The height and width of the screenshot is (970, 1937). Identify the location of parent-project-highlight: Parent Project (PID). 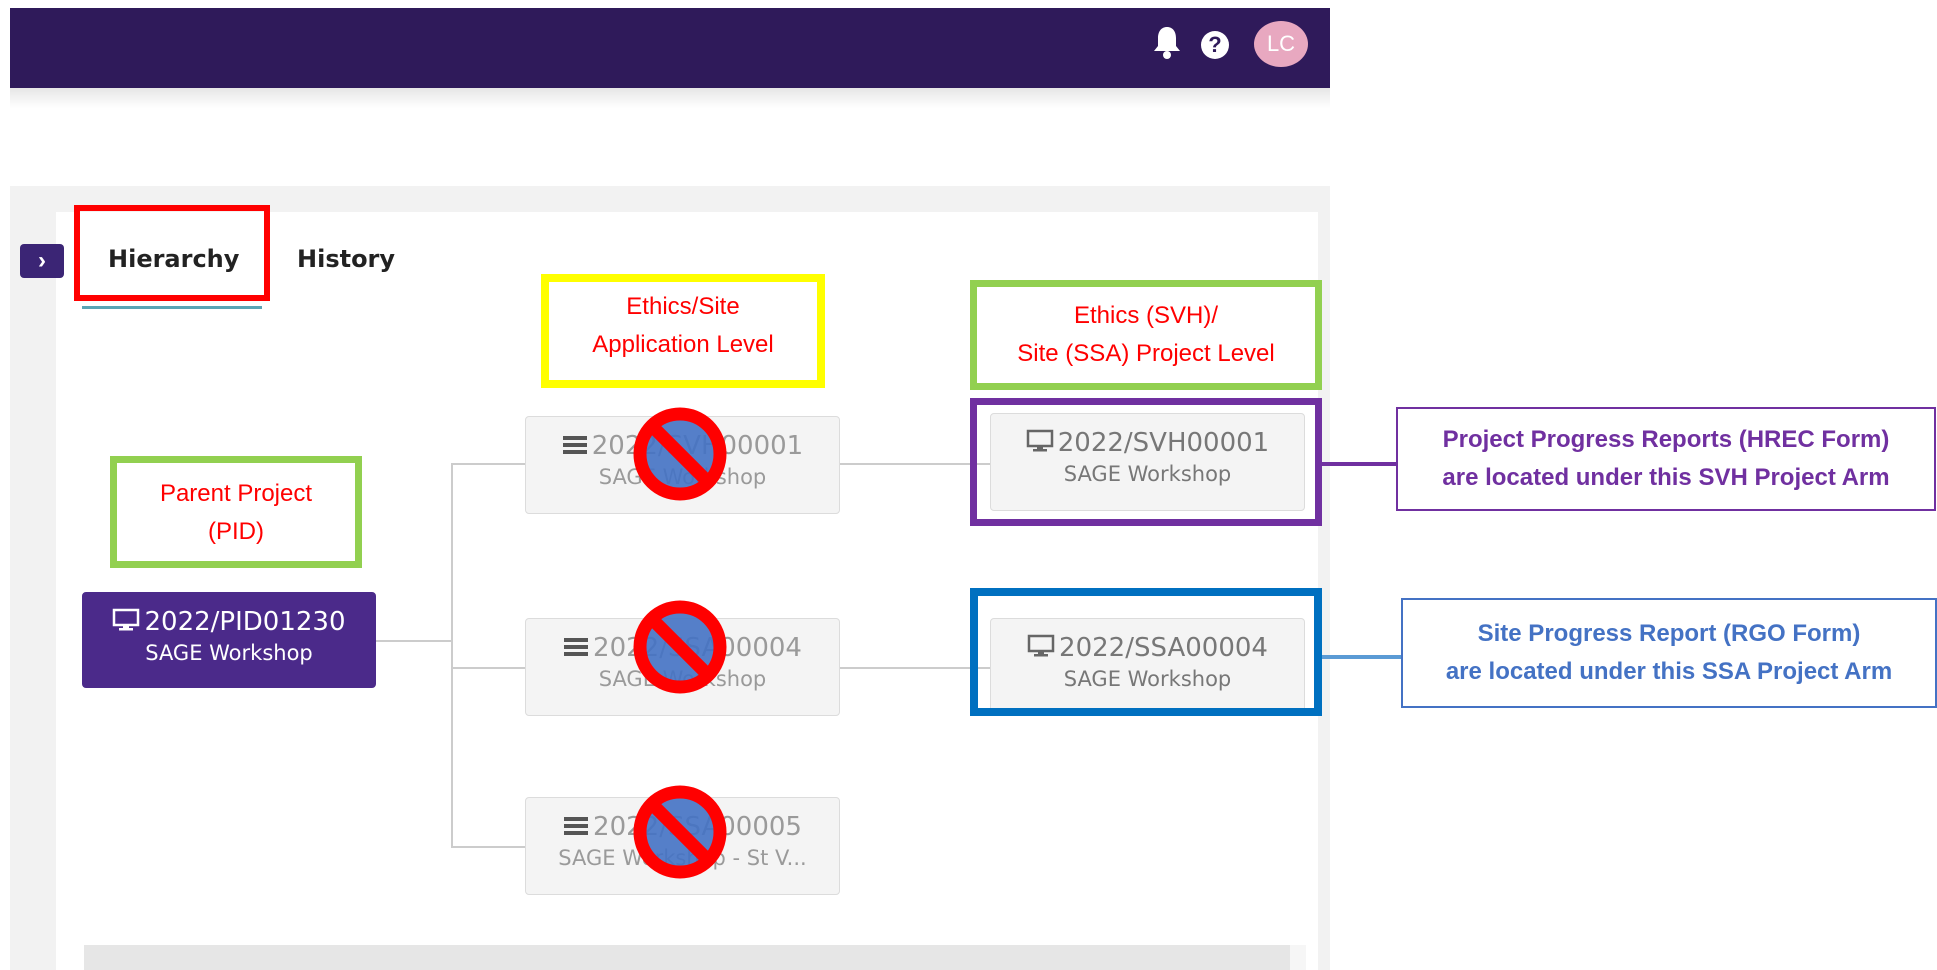
(236, 512).